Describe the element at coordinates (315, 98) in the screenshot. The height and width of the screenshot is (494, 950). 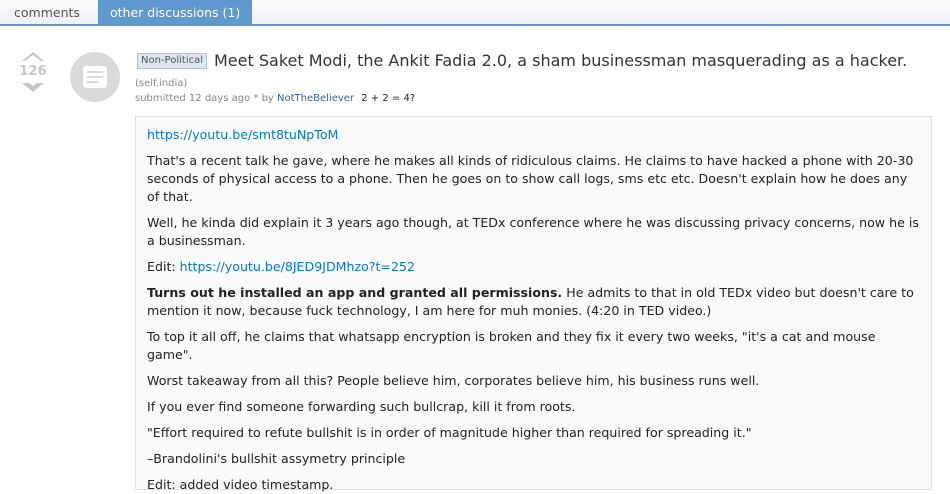
I see `author-link: NotTheBeliever` at that location.